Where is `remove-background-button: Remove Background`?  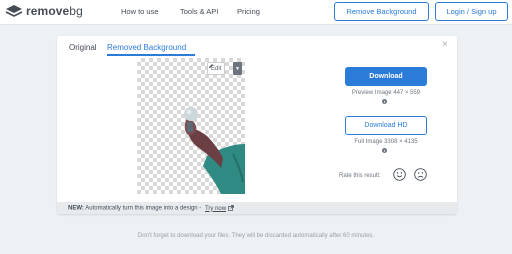
remove-background-button: Remove Background is located at coordinates (381, 11).